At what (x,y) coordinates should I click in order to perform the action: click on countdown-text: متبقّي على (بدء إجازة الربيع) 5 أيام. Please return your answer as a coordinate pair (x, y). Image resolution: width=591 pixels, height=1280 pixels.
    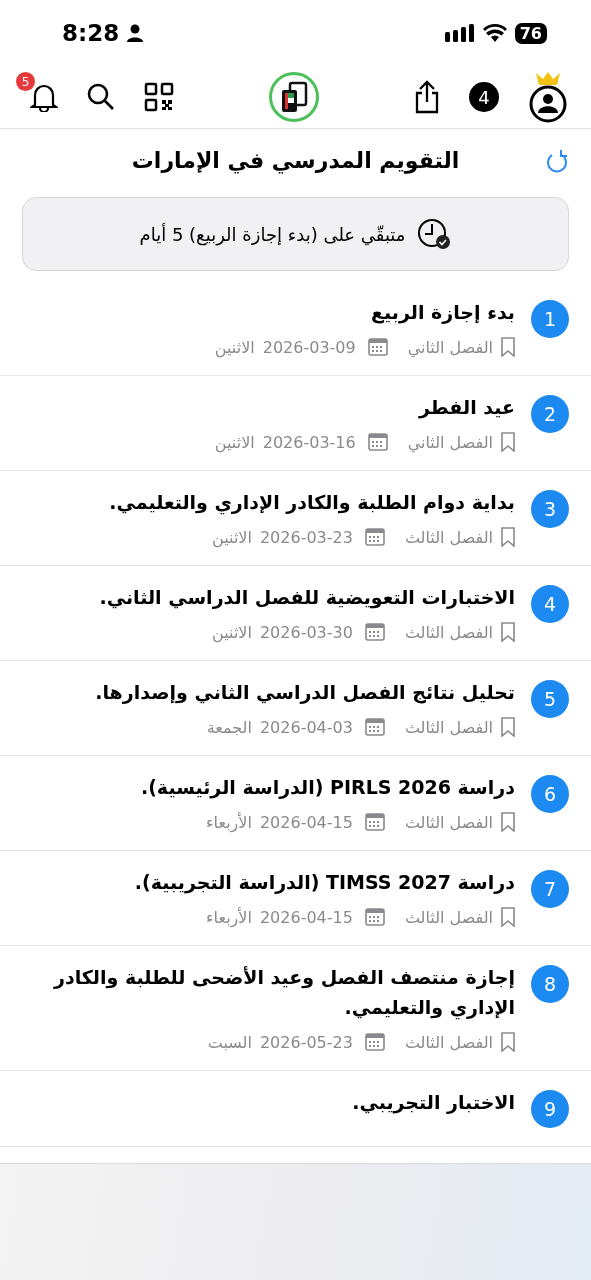
    Looking at the image, I should click on (272, 234).